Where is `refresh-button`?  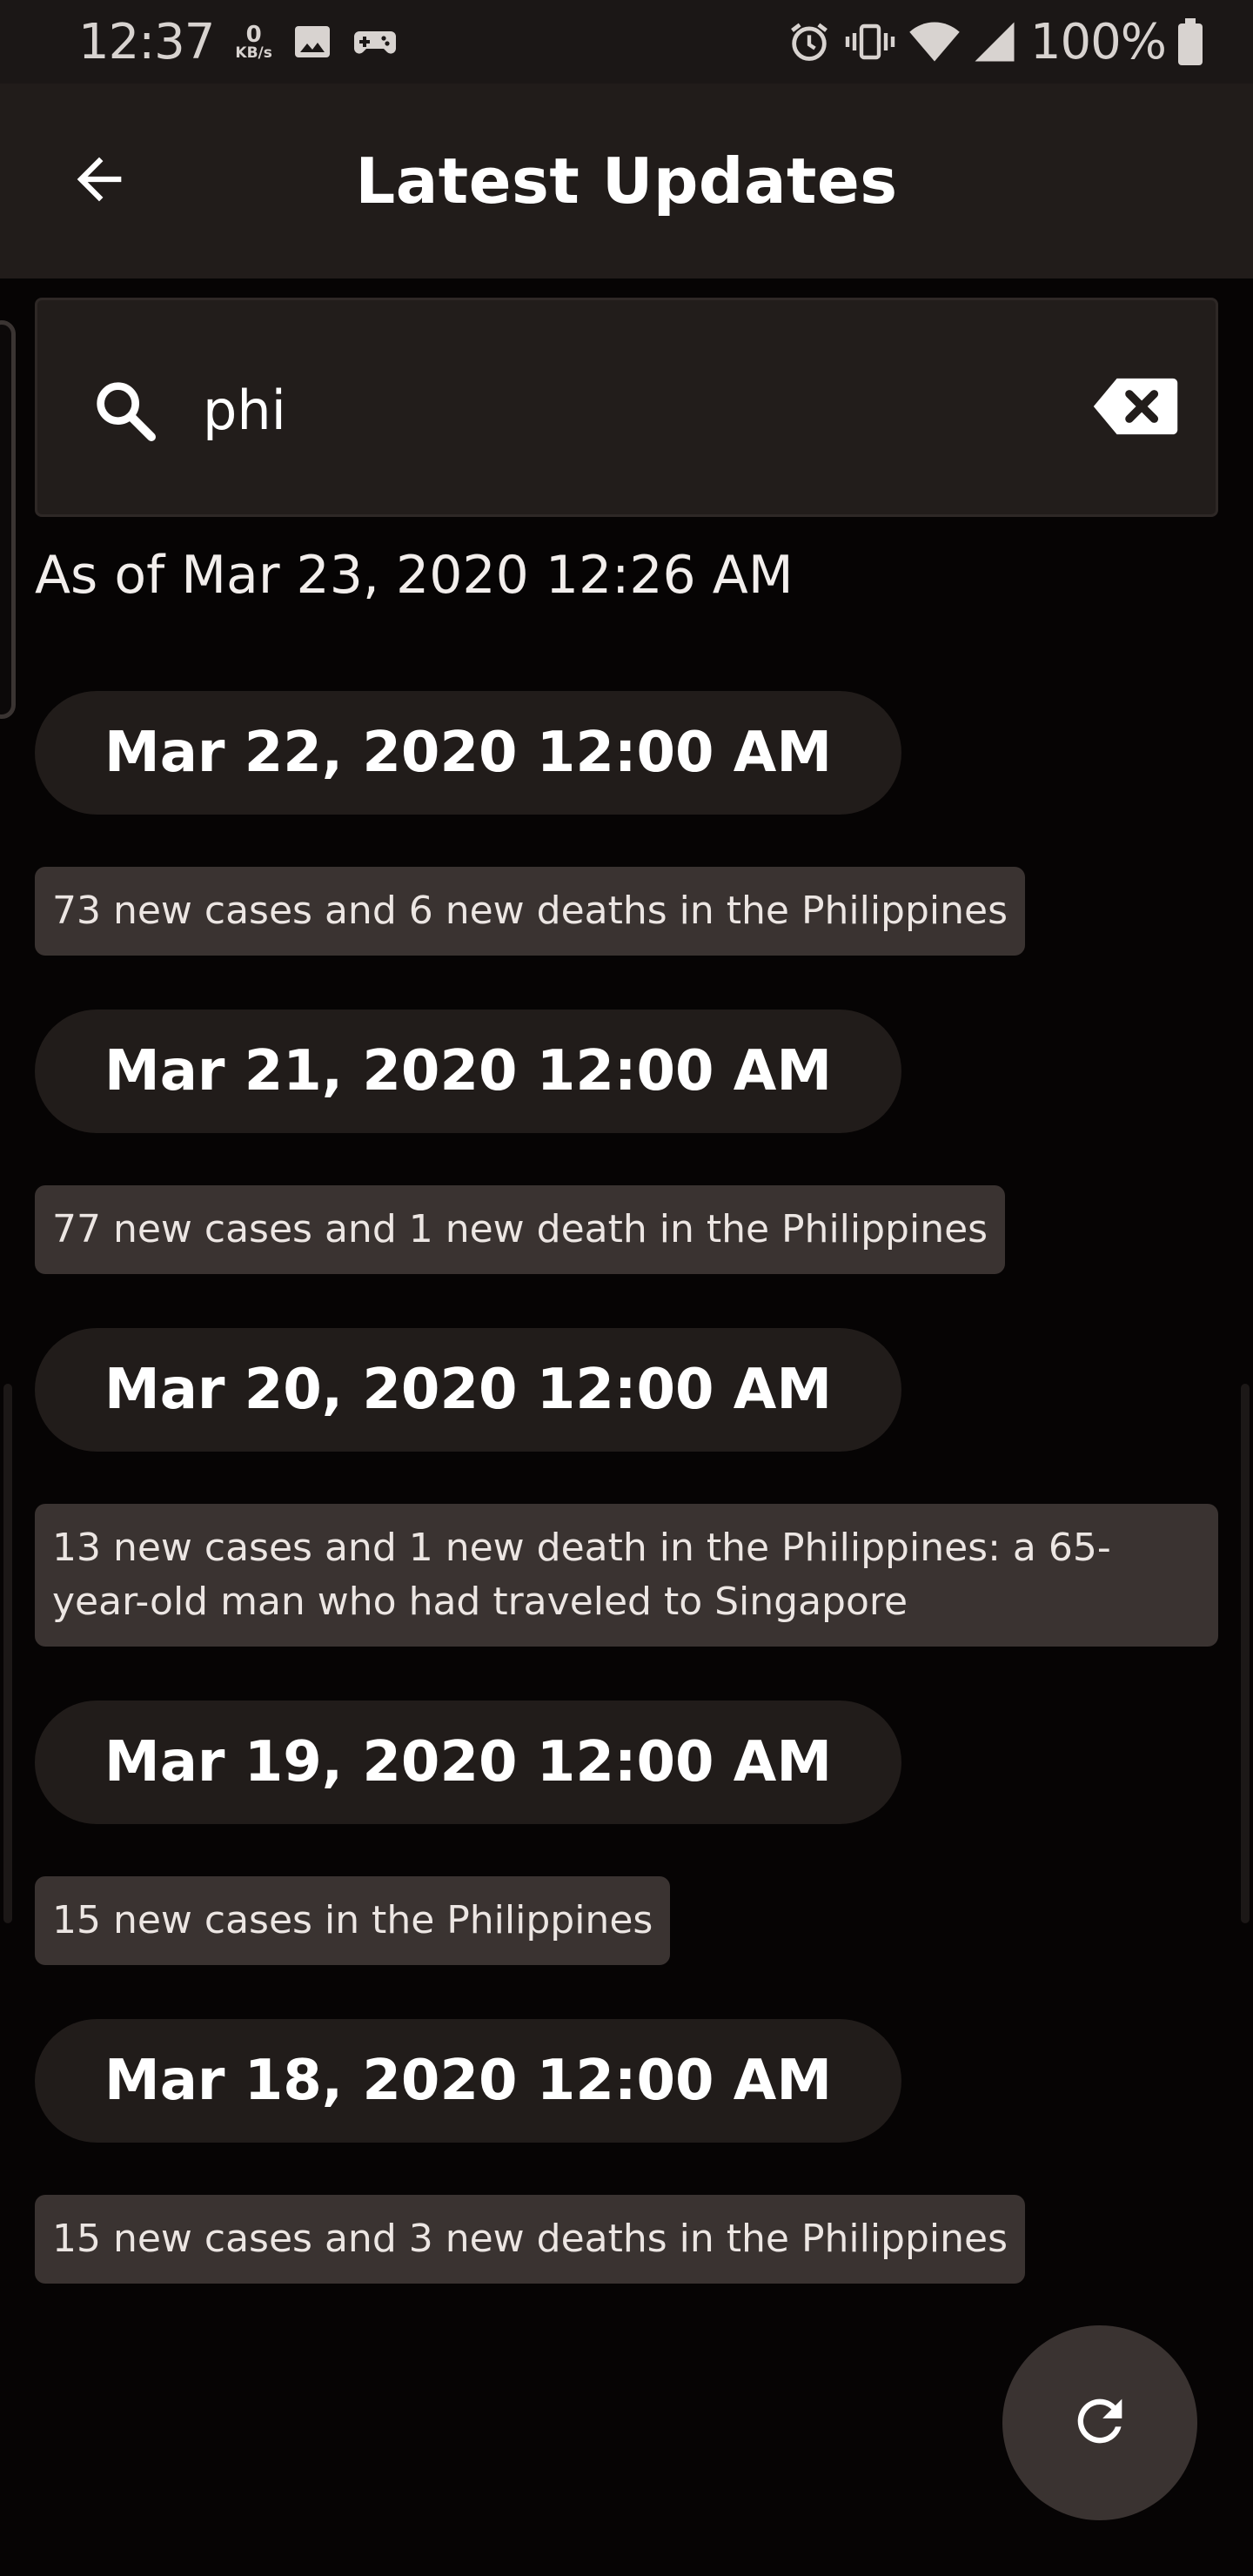 refresh-button is located at coordinates (1099, 2423).